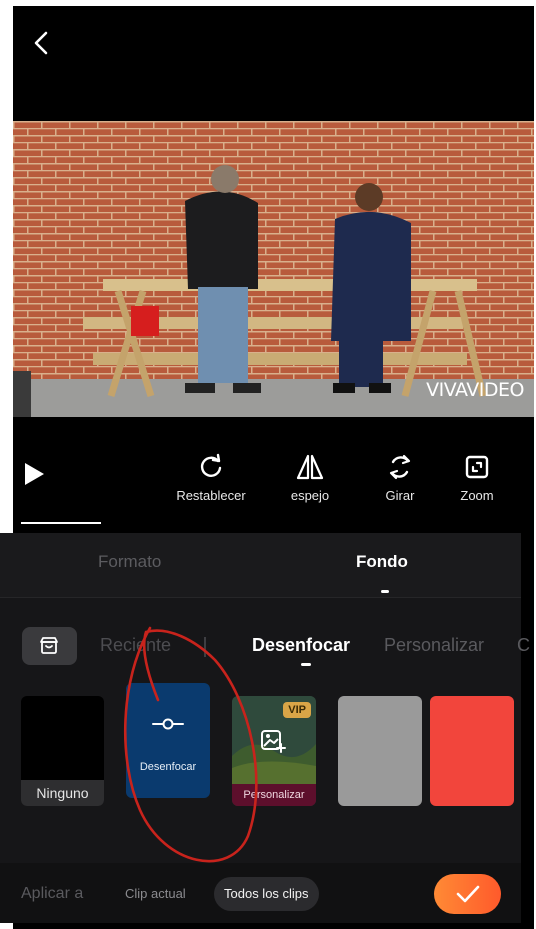 This screenshot has width=536, height=929. Describe the element at coordinates (434, 645) in the screenshot. I see `subtab-personalizar: Personalizar` at that location.